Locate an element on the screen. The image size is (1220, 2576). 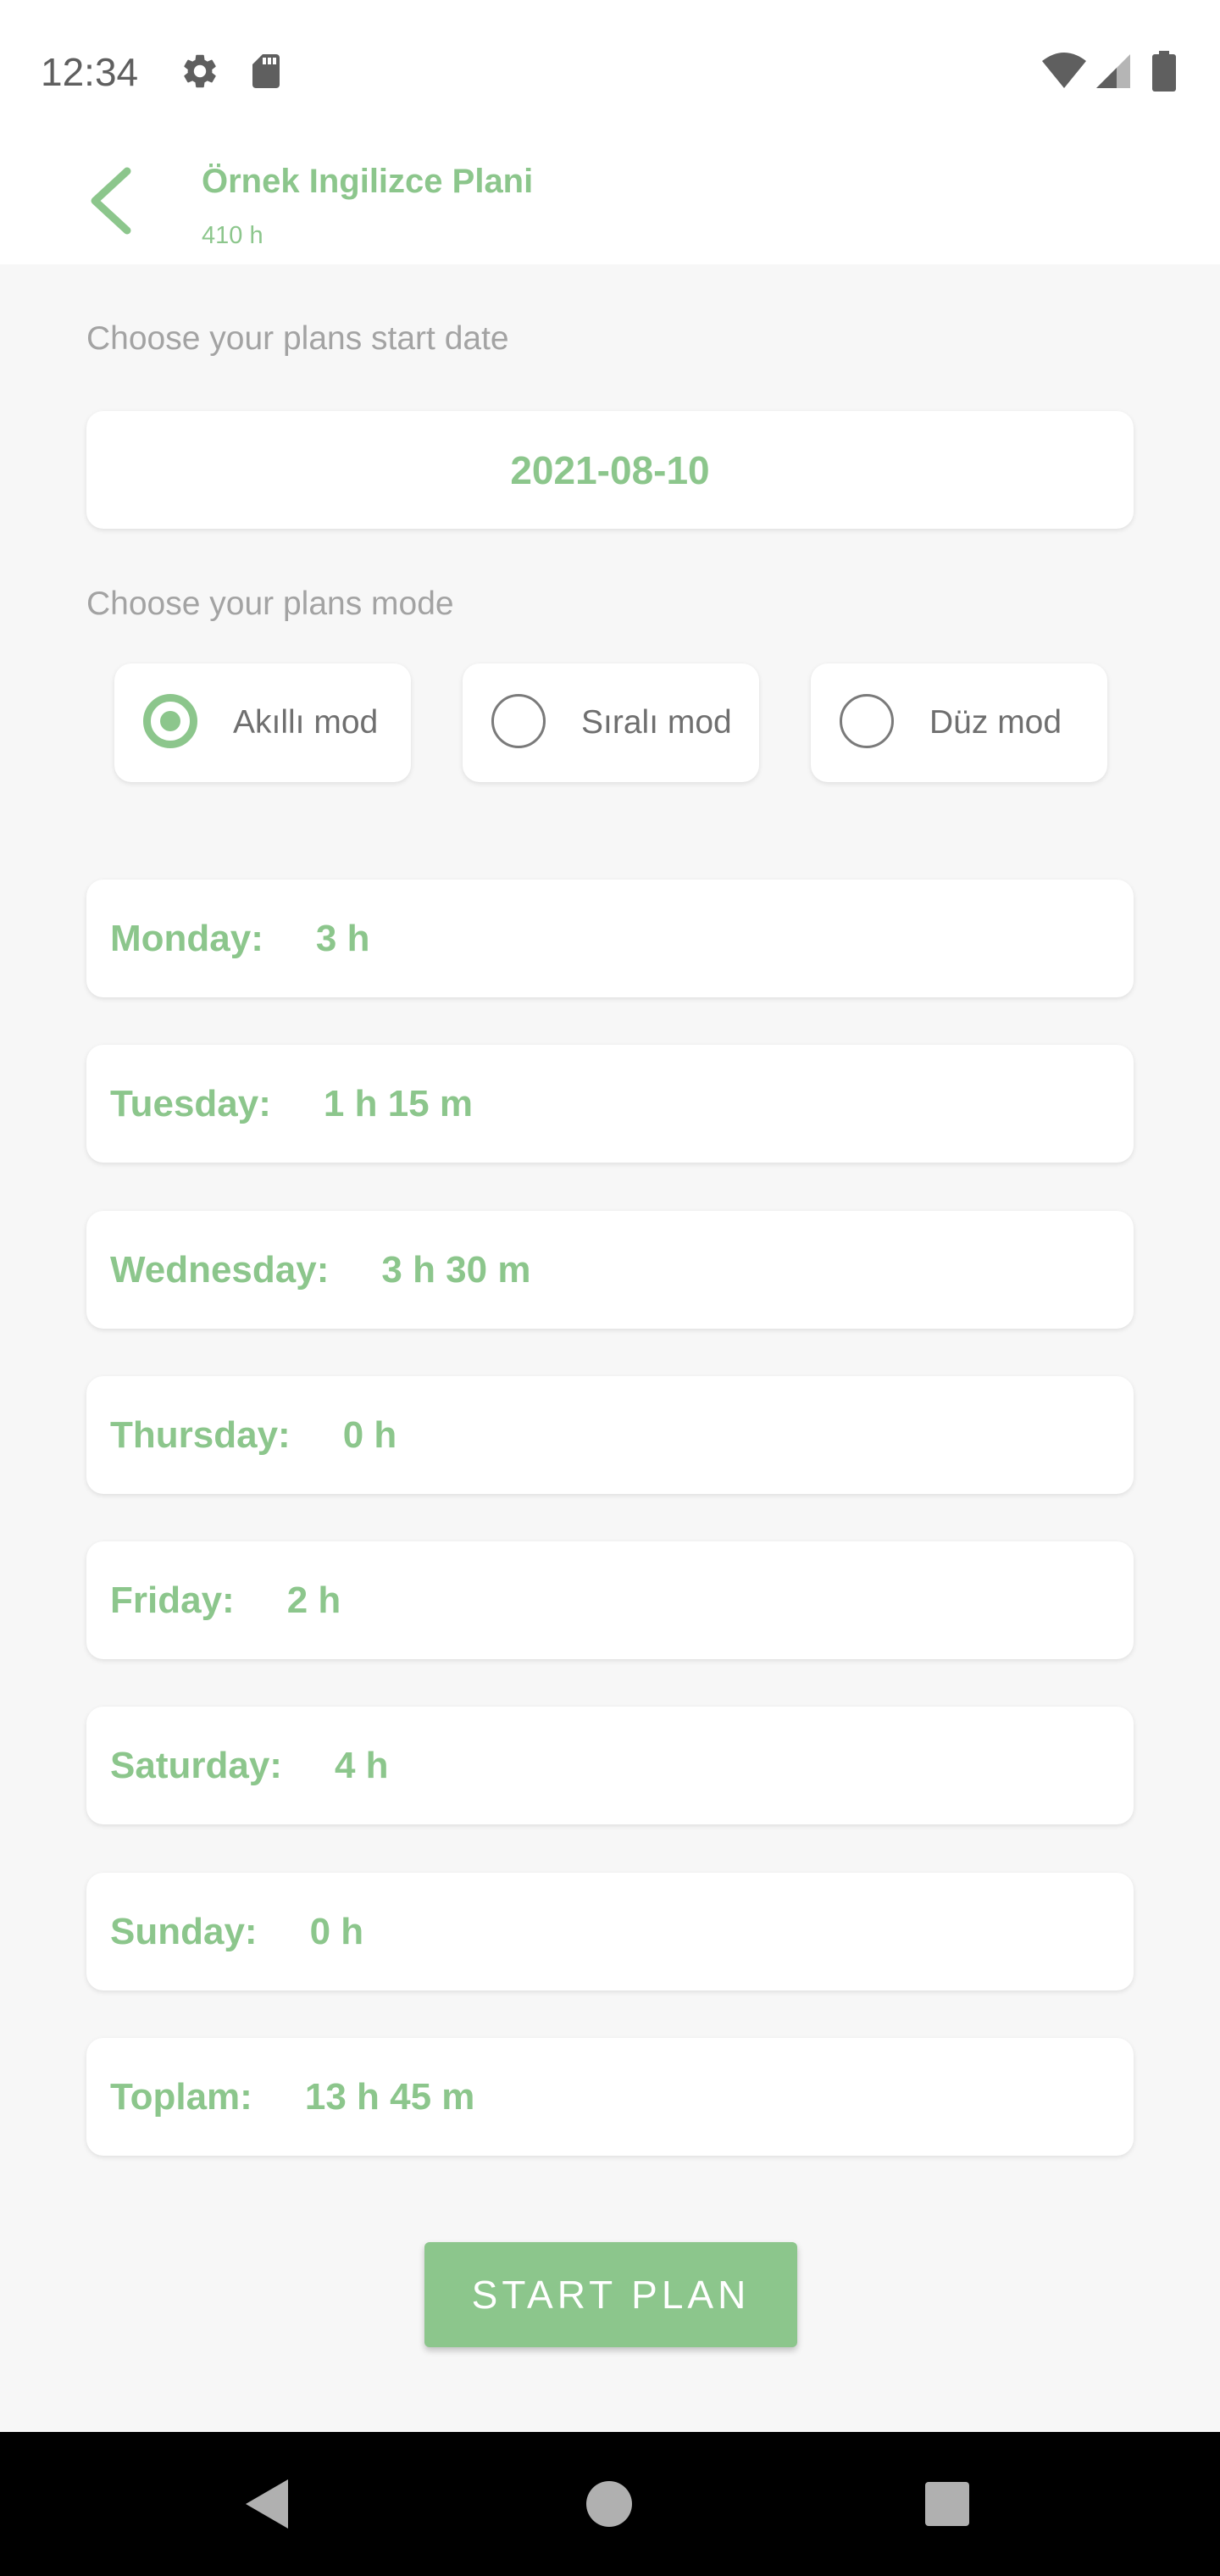
mode-option-smart: Akıllı mod is located at coordinates (262, 722).